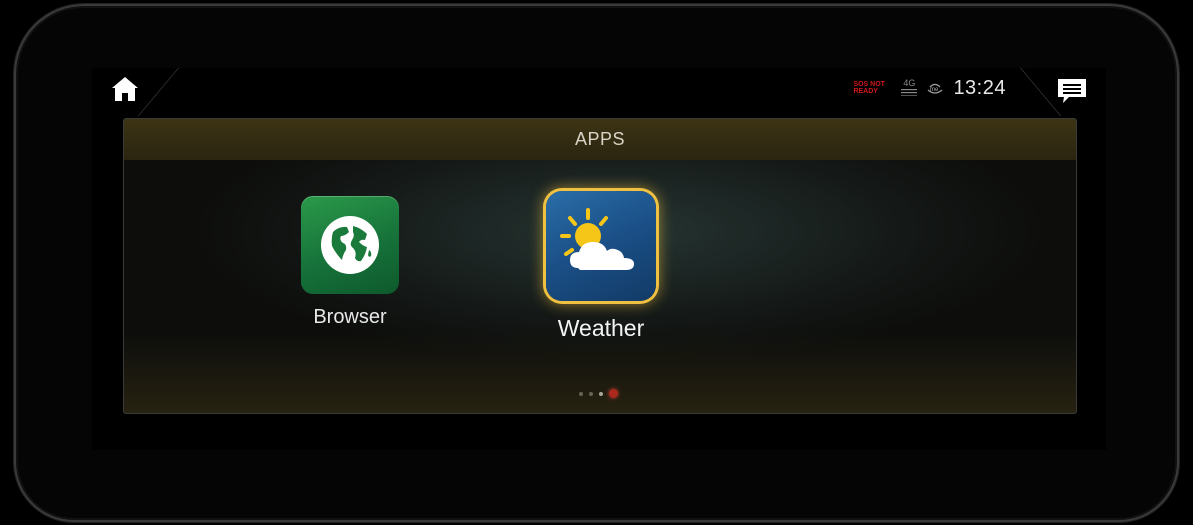  I want to click on weather-app-icon, so click(601, 246).